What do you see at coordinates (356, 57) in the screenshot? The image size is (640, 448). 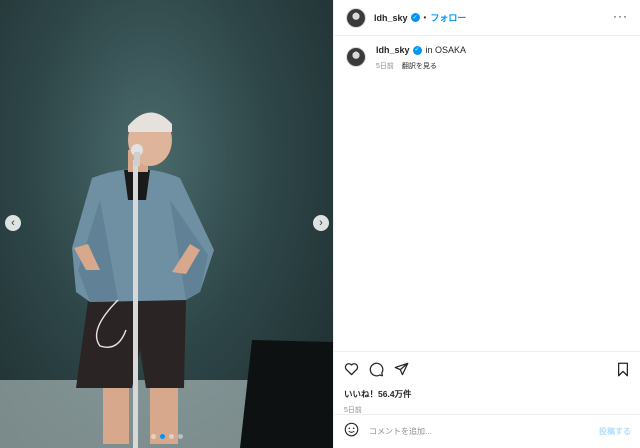 I see `caption-avatar` at bounding box center [356, 57].